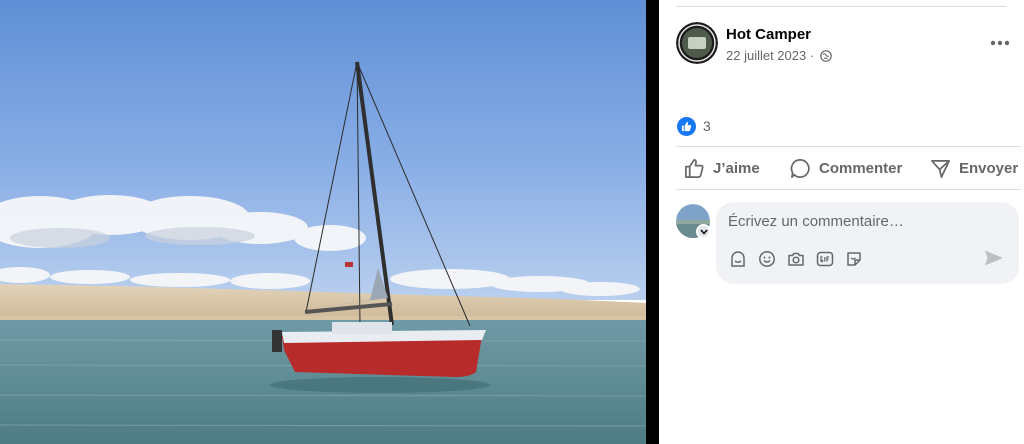 This screenshot has height=444, width=1024. Describe the element at coordinates (848, 45) in the screenshot. I see `post-header: Hot Camper 22 juillet 2023 ·` at that location.